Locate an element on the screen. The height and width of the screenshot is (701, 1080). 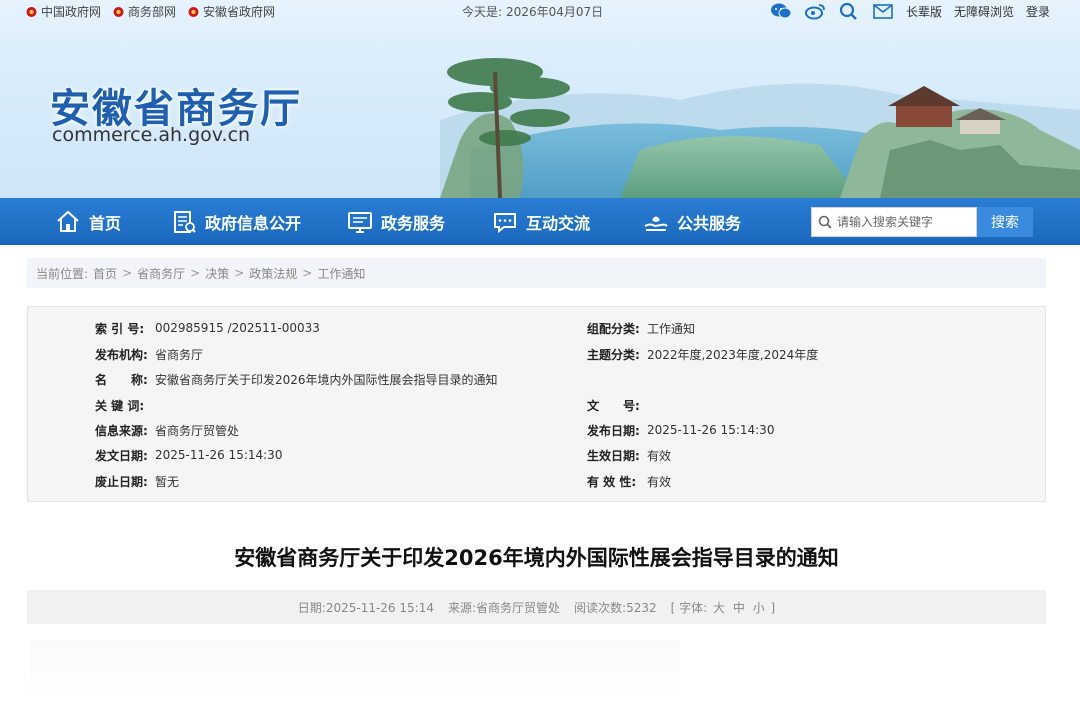
elder-mode-link: 长辈版 is located at coordinates (924, 11).